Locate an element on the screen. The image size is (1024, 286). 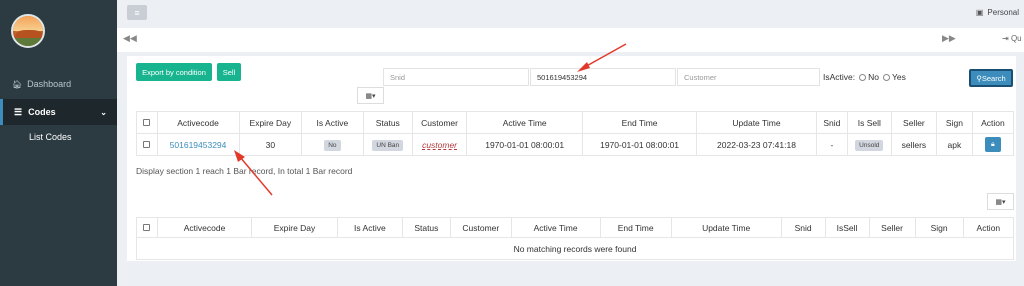
avatar is located at coordinates (28, 31).